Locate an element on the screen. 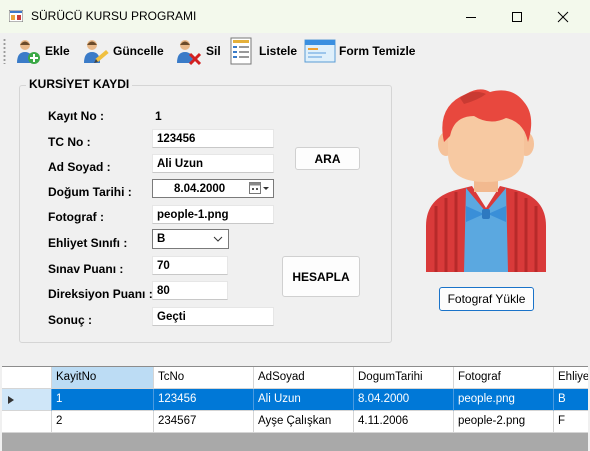 This screenshot has width=590, height=451. cell-fotograf: people-2.png is located at coordinates (504, 422).